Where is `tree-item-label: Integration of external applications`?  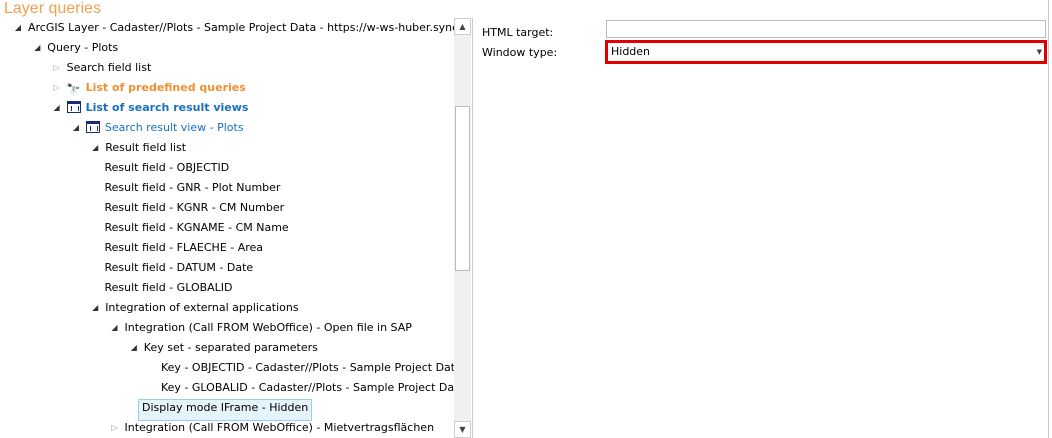 tree-item-label: Integration of external applications is located at coordinates (202, 307).